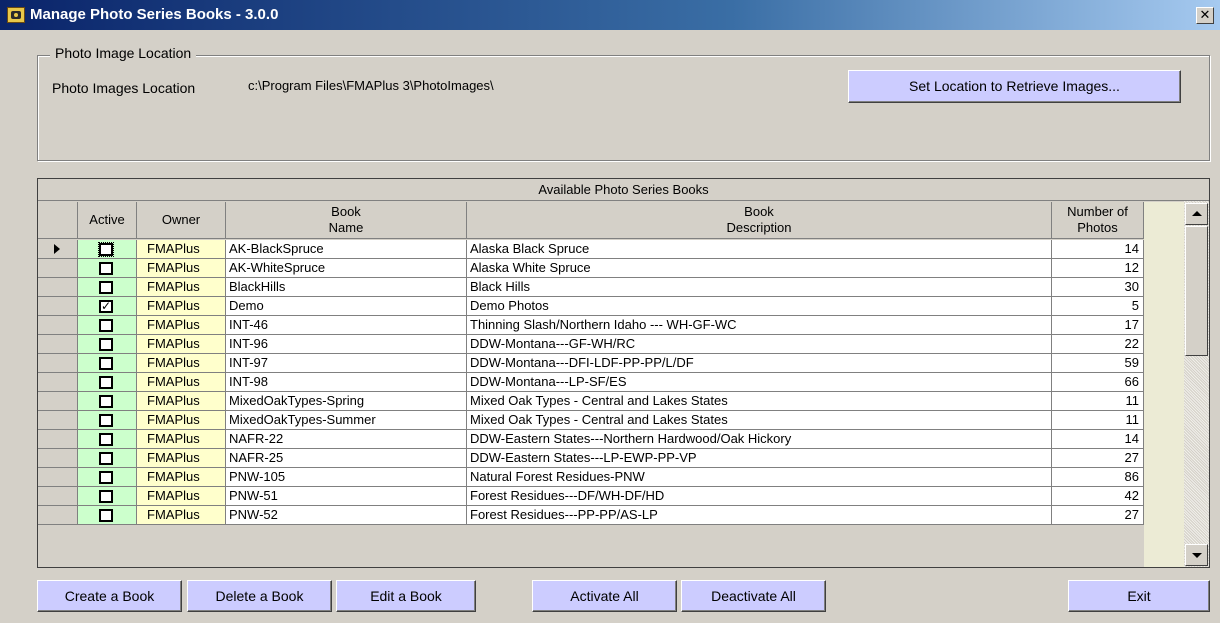 Image resolution: width=1220 pixels, height=623 pixels. I want to click on create-book-button: Create a Book, so click(109, 596).